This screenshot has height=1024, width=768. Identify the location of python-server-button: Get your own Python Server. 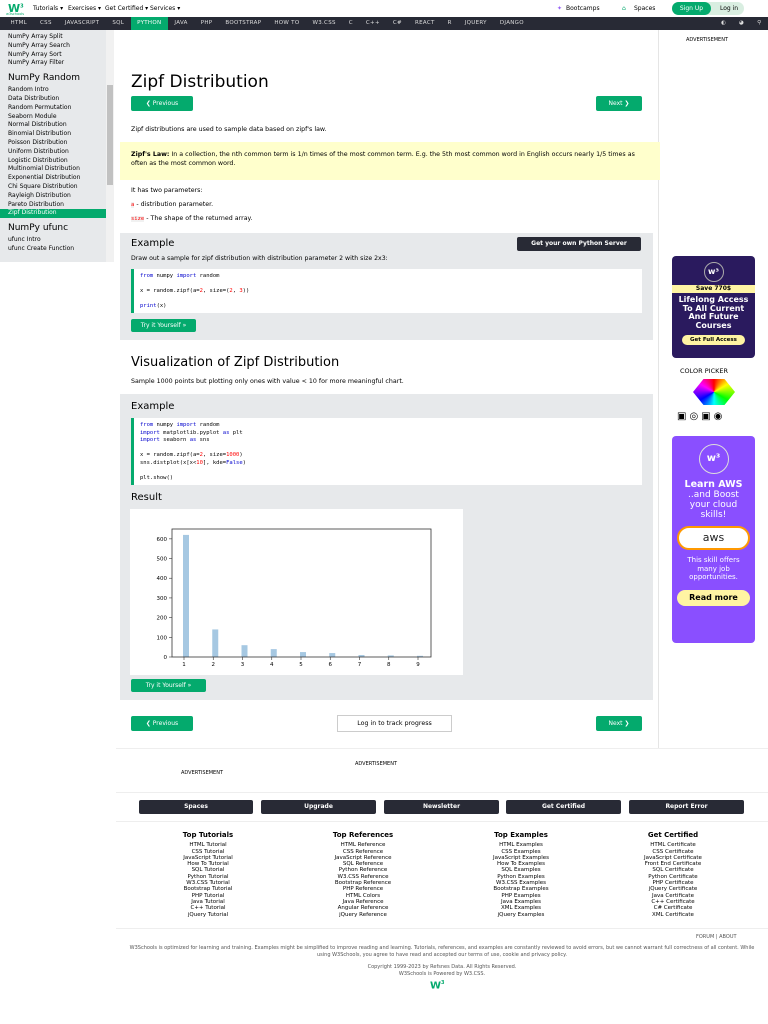
(579, 244).